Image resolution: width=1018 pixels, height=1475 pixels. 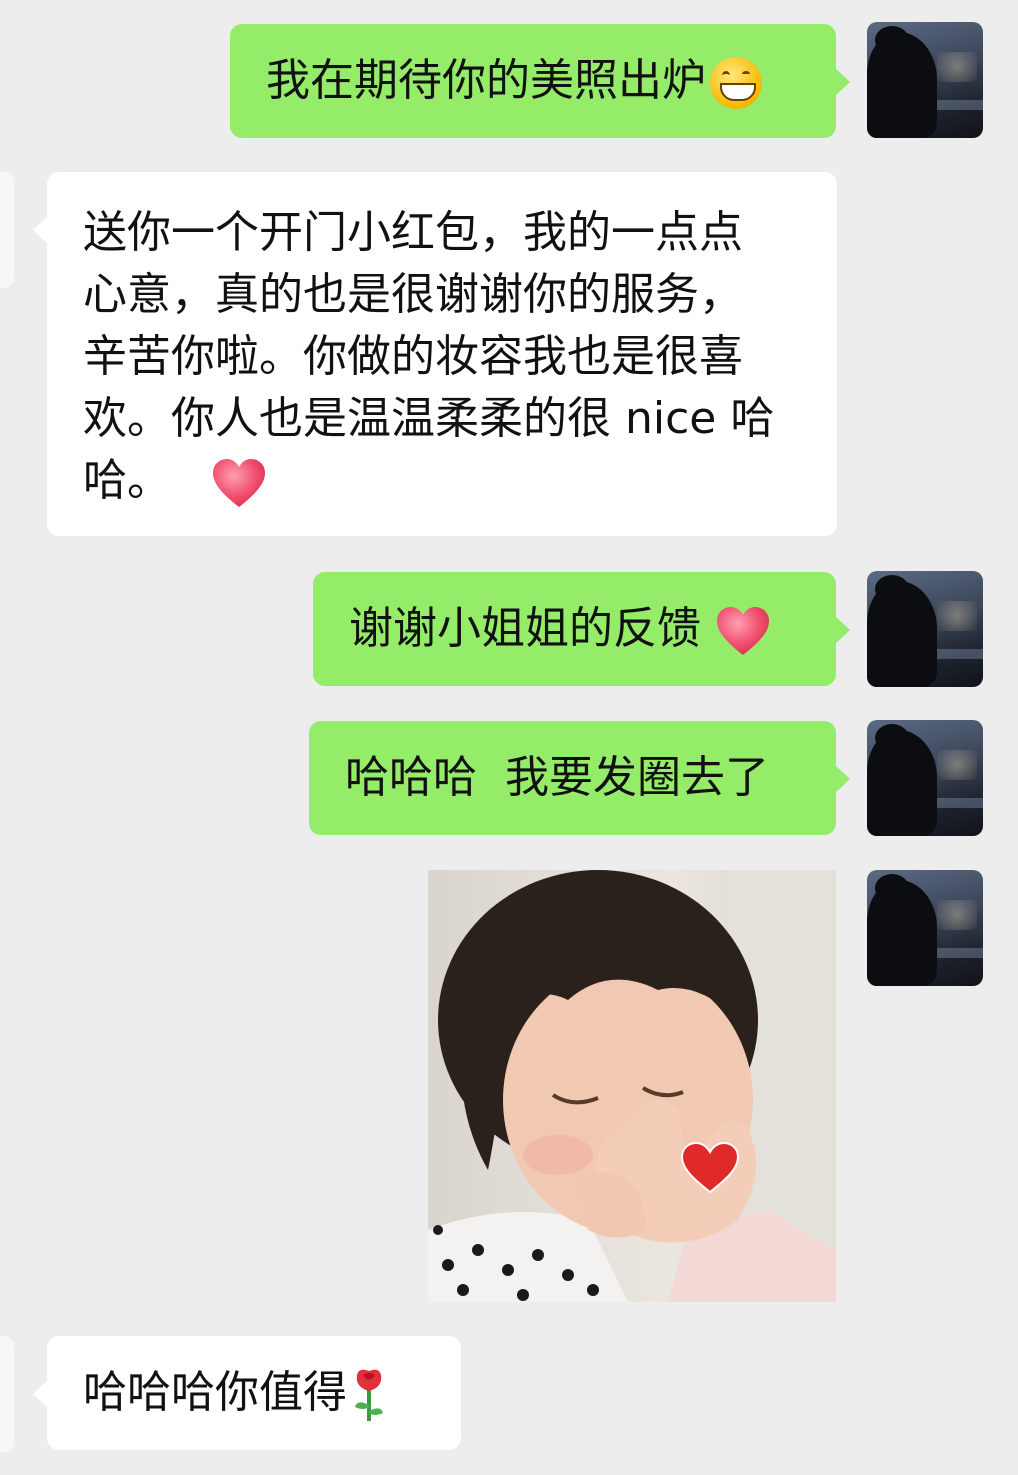 I want to click on message-bubble-sent: 哈哈哈 我要发圈去了, so click(x=579, y=778).